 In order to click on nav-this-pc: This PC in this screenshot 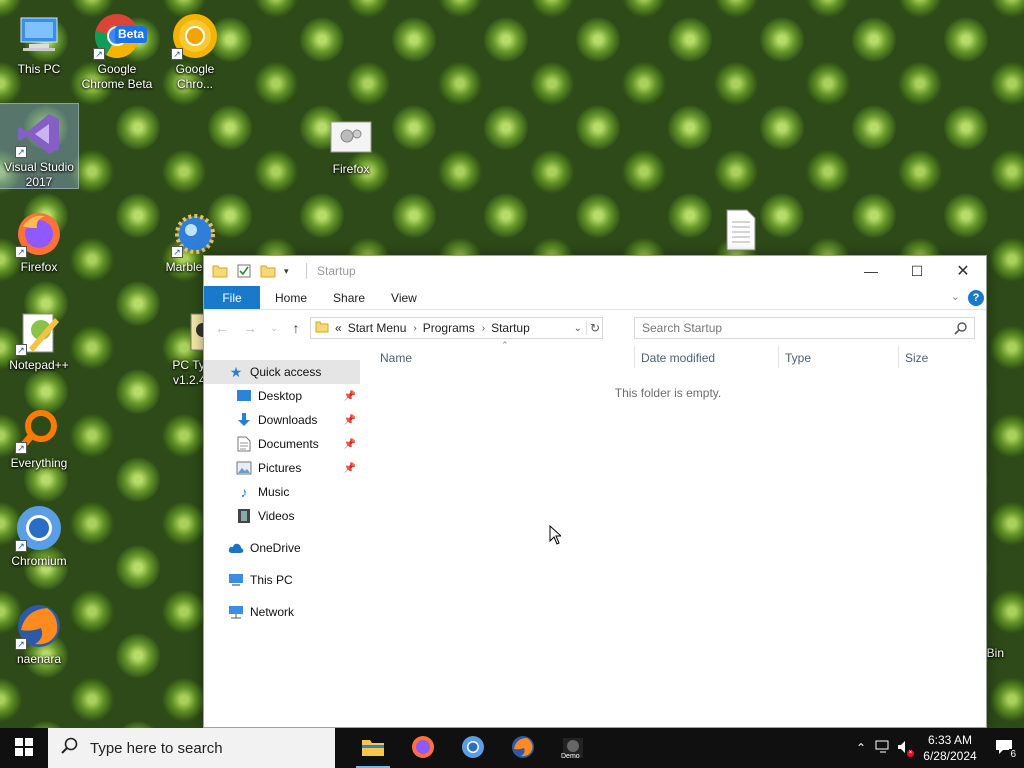, I will do `click(282, 580)`.